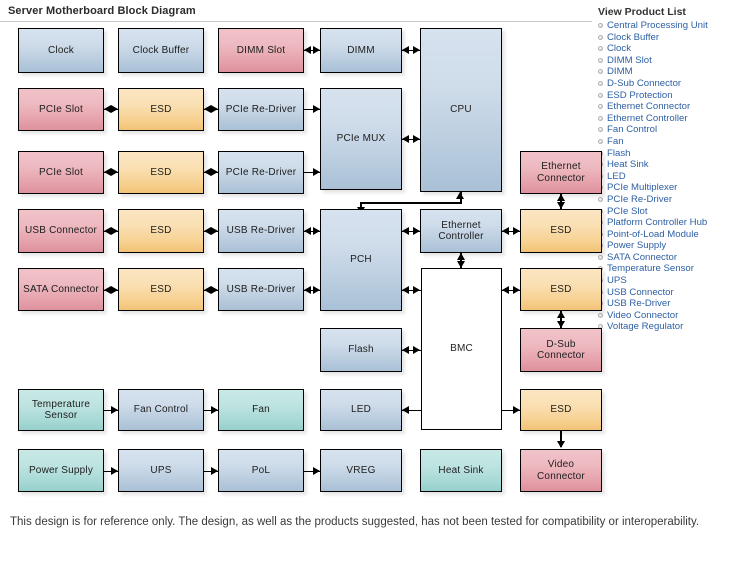 The image size is (733, 568). What do you see at coordinates (665, 316) in the screenshot?
I see `product-list-item: Video Connector` at bounding box center [665, 316].